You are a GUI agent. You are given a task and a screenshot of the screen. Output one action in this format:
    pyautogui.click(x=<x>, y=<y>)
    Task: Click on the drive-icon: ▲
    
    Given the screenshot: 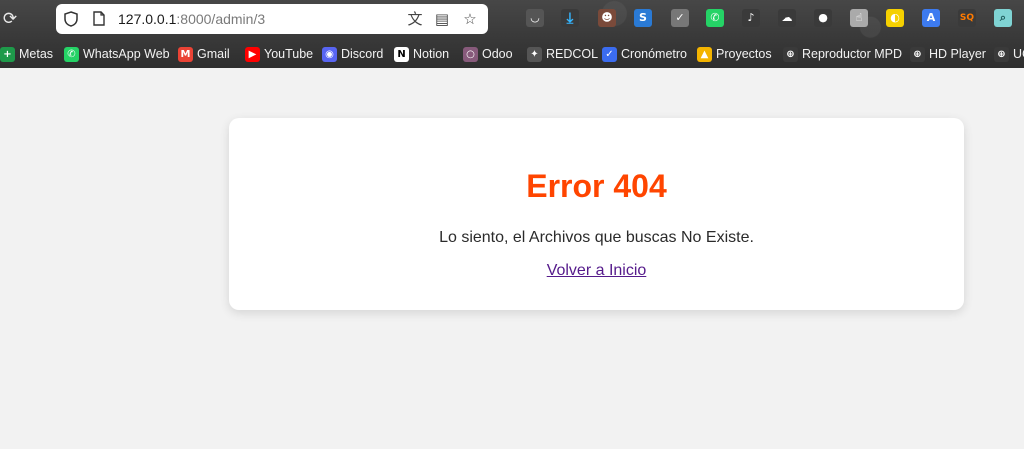 What is the action you would take?
    pyautogui.click(x=704, y=54)
    